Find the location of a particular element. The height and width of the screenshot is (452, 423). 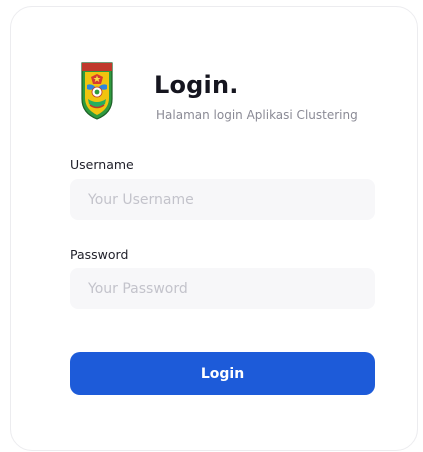

username-input is located at coordinates (222, 199).